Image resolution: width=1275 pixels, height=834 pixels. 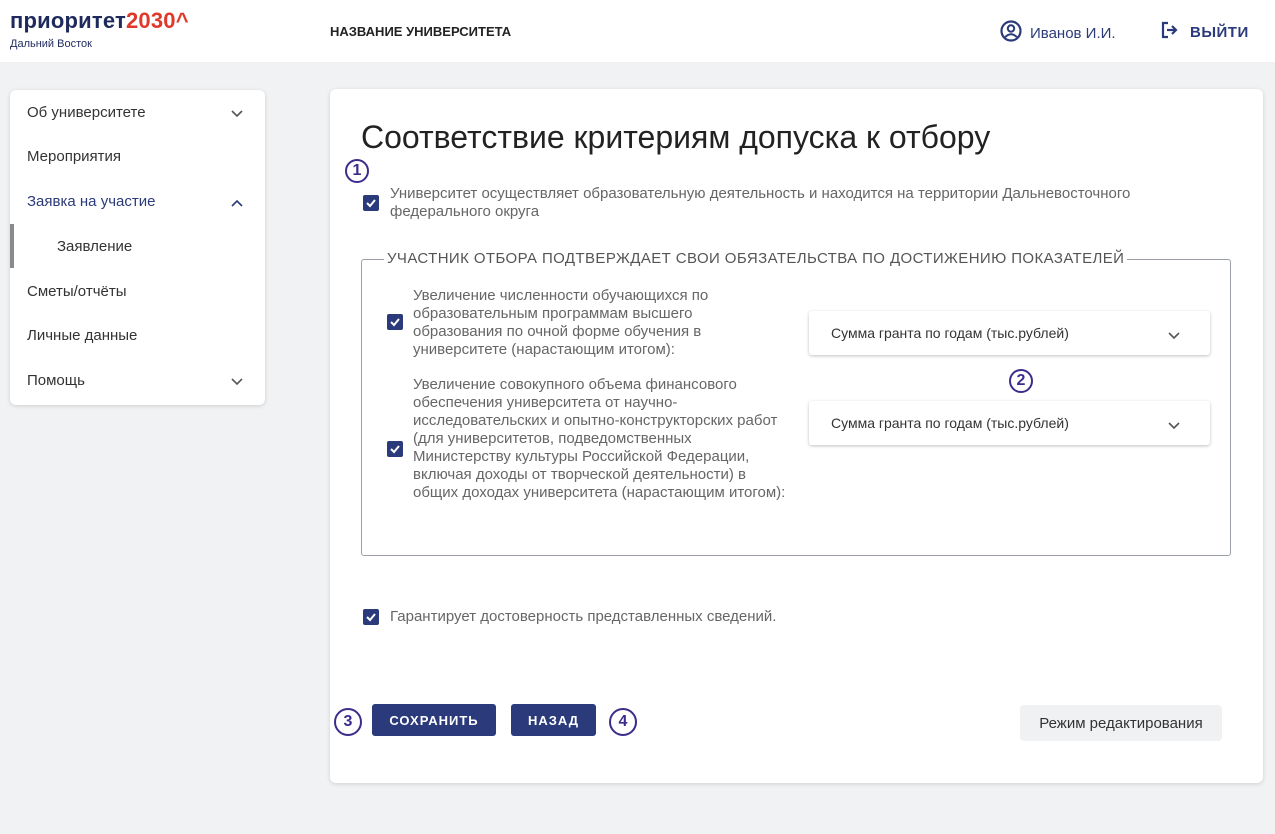 I want to click on sidebar-item-label: Мероприятия, so click(x=74, y=156).